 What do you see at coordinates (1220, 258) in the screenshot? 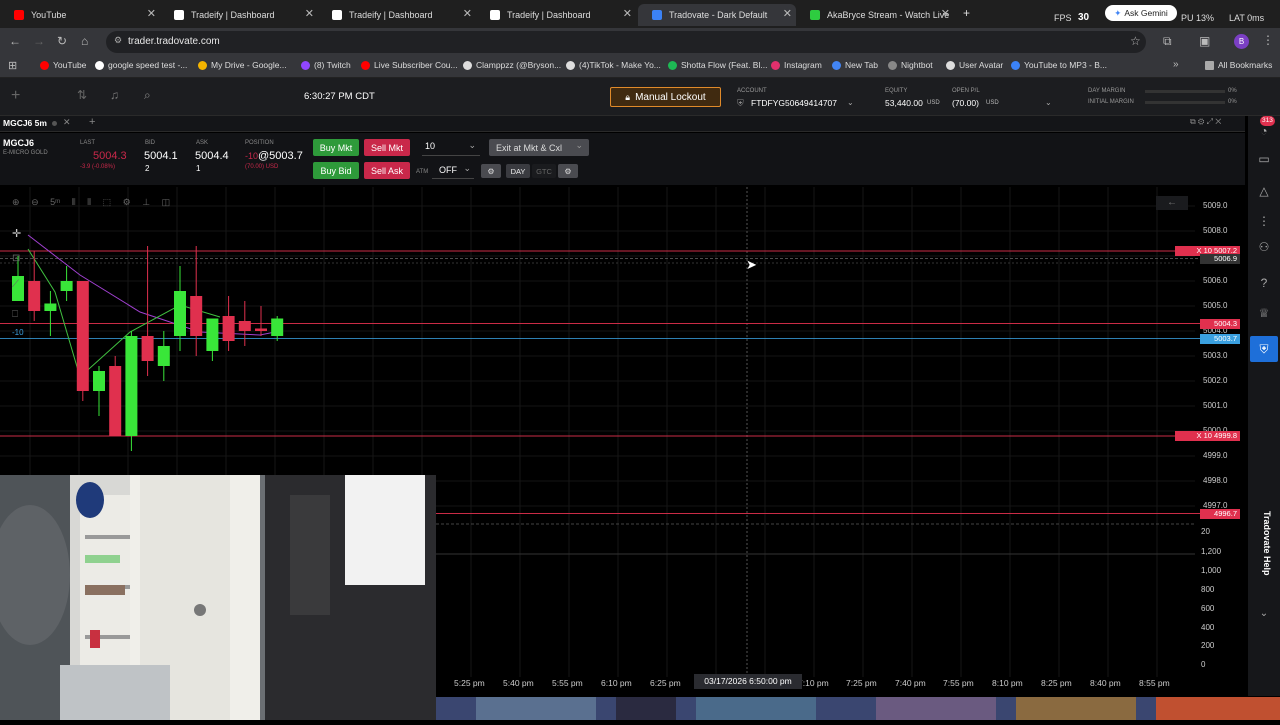
I see `order-line-label: 5006.9` at bounding box center [1220, 258].